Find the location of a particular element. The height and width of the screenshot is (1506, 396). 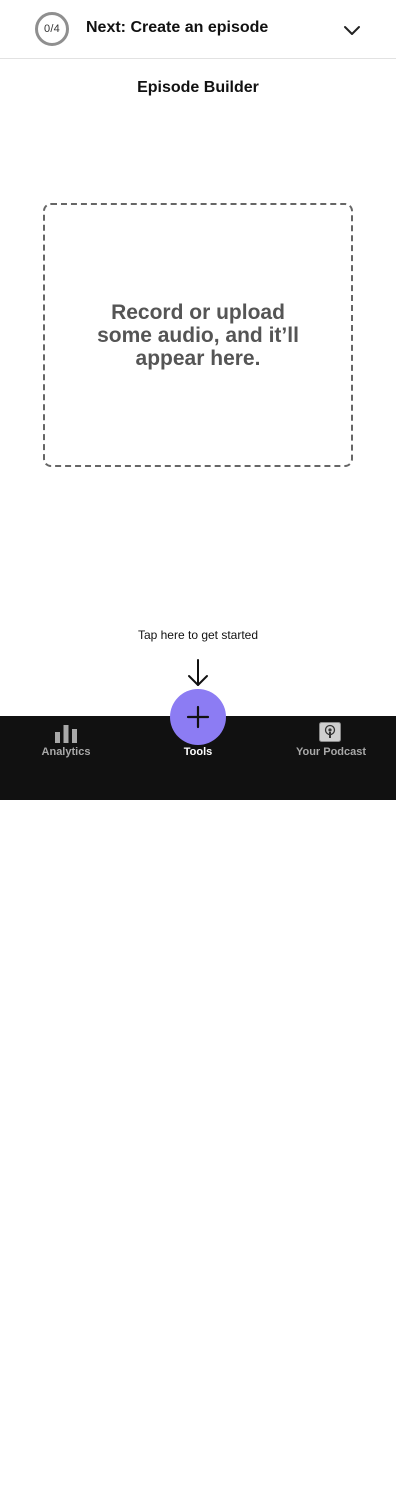

plus-icon is located at coordinates (198, 717).